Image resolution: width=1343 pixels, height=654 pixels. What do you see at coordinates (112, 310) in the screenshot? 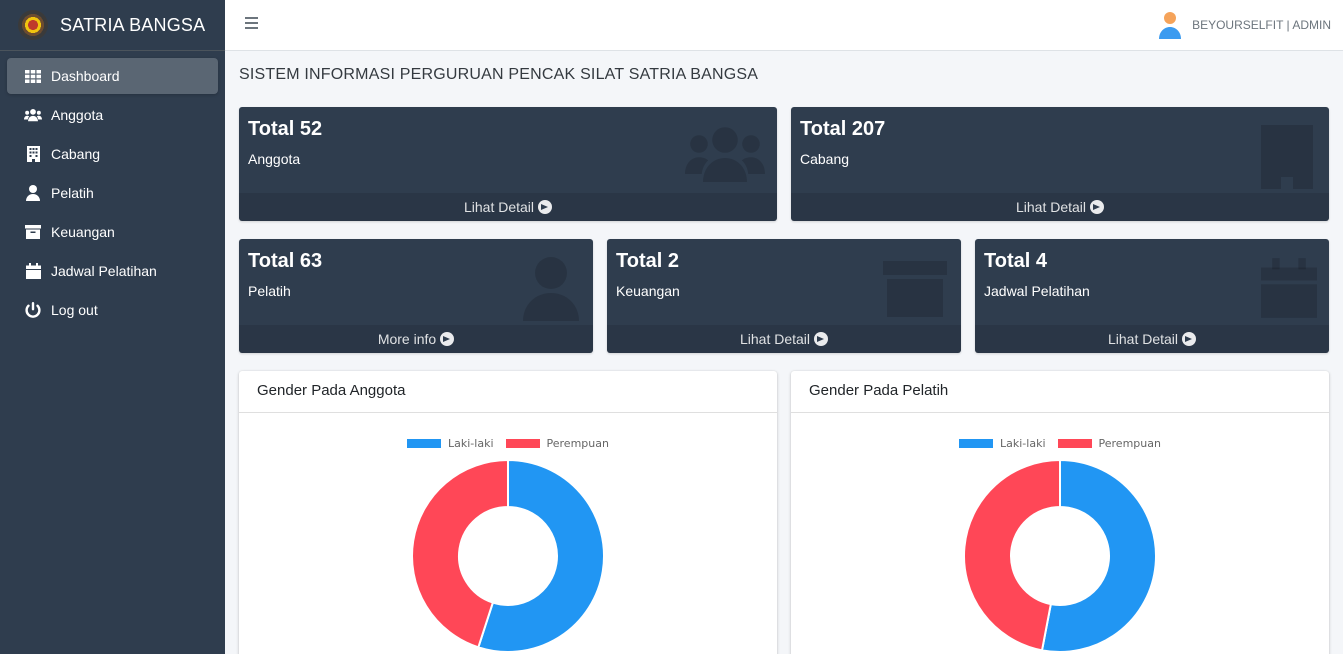
I see `sidebar-item-logout: Log out` at bounding box center [112, 310].